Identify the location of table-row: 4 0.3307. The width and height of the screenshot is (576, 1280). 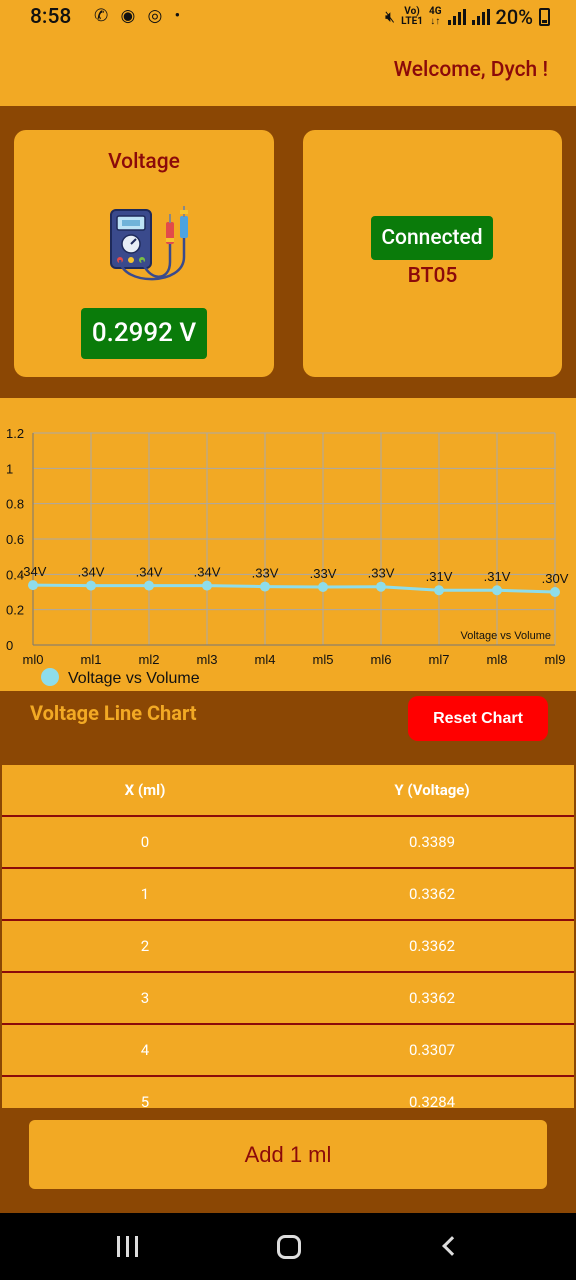
(288, 1051).